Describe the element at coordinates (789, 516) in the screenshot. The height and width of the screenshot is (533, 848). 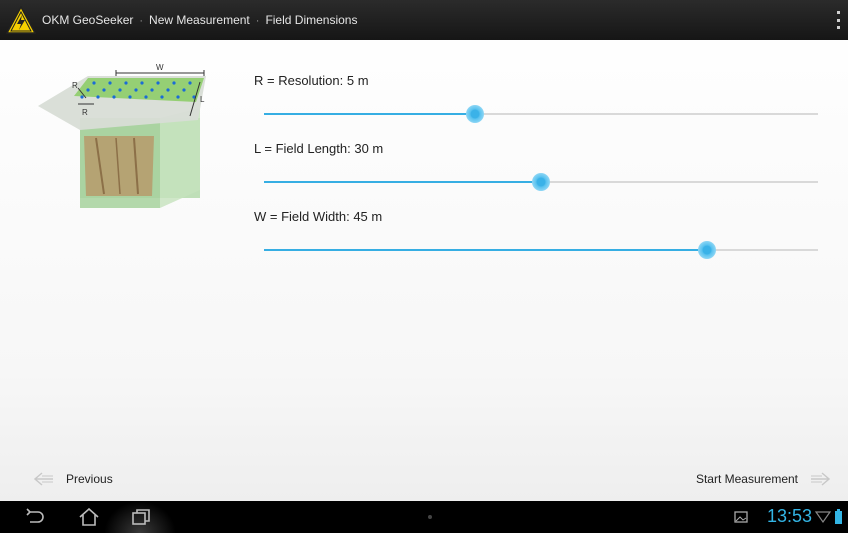
I see `clock: 13:53` at that location.